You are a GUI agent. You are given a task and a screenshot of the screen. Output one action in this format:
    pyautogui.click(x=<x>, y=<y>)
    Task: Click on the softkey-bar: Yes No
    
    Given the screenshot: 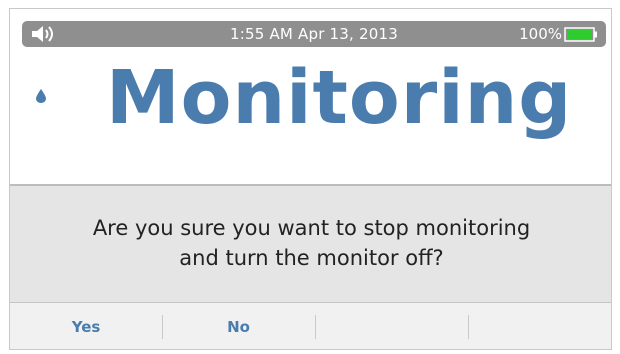 What is the action you would take?
    pyautogui.click(x=310, y=325)
    